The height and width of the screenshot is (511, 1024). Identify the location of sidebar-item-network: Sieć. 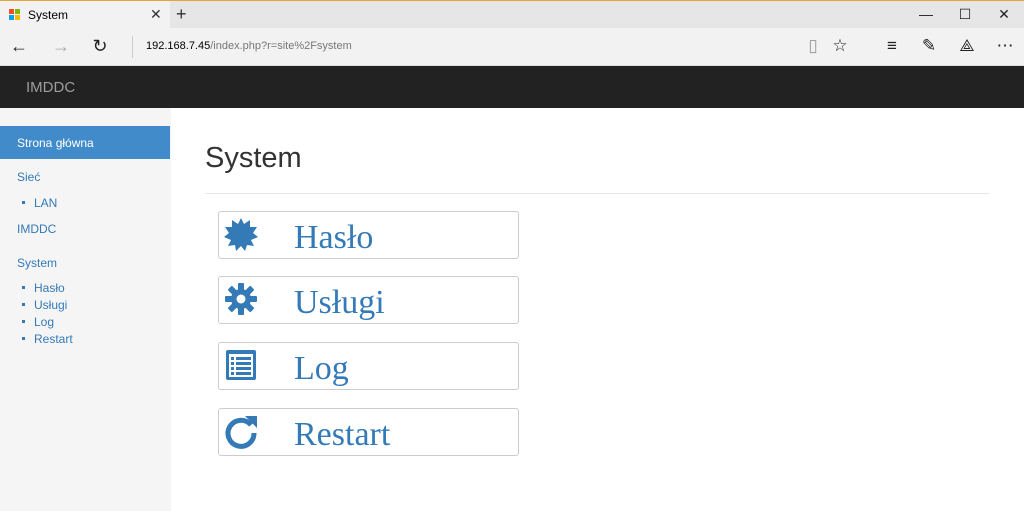
(85, 176).